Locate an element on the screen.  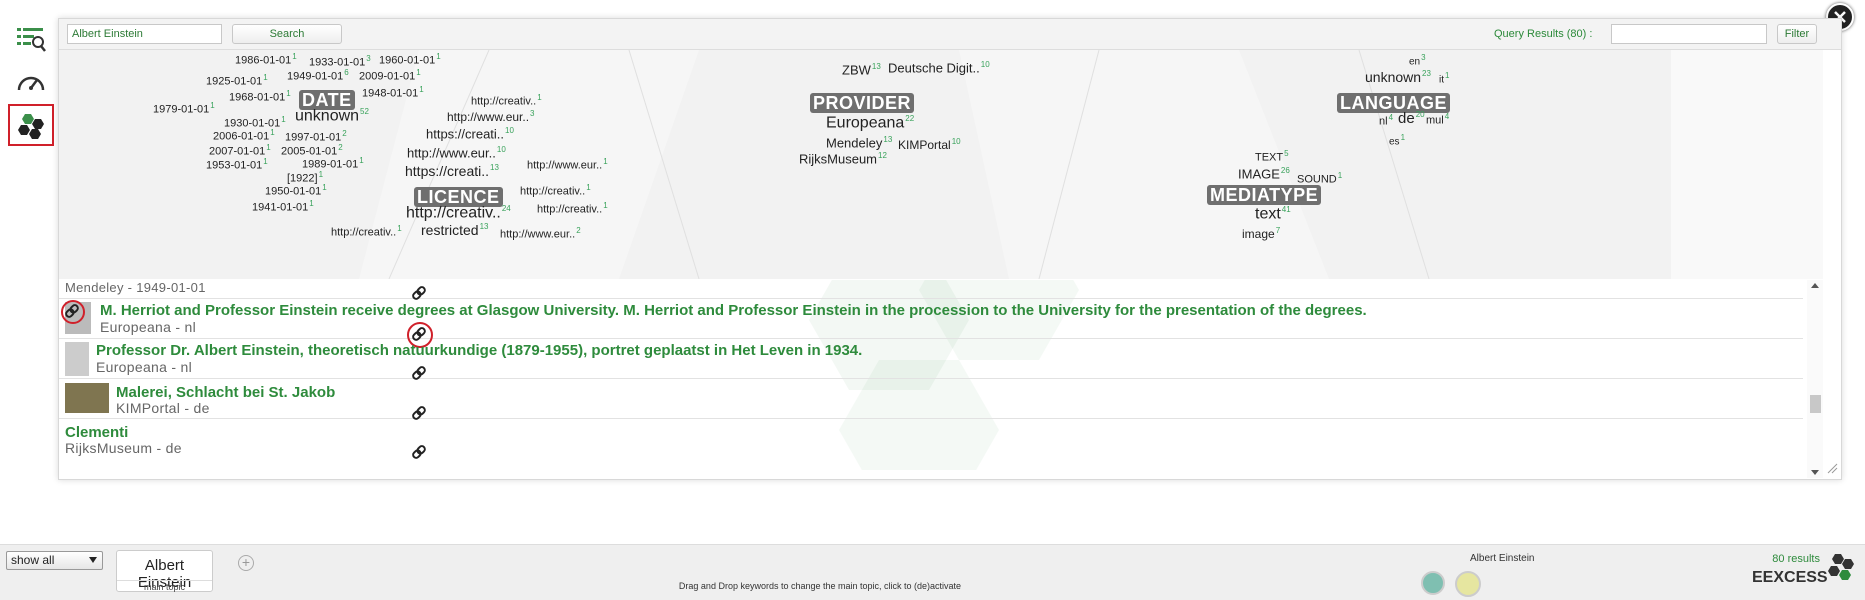
filter-input is located at coordinates (1689, 34).